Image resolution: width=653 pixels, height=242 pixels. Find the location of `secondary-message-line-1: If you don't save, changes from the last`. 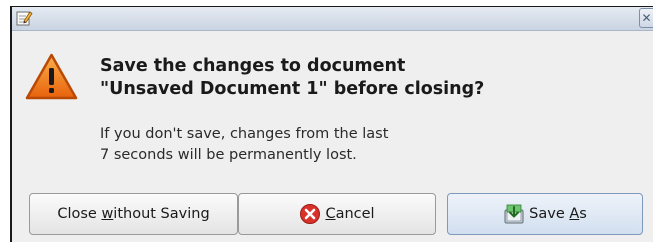

secondary-message-line-1: If you don't save, changes from the last is located at coordinates (244, 134).